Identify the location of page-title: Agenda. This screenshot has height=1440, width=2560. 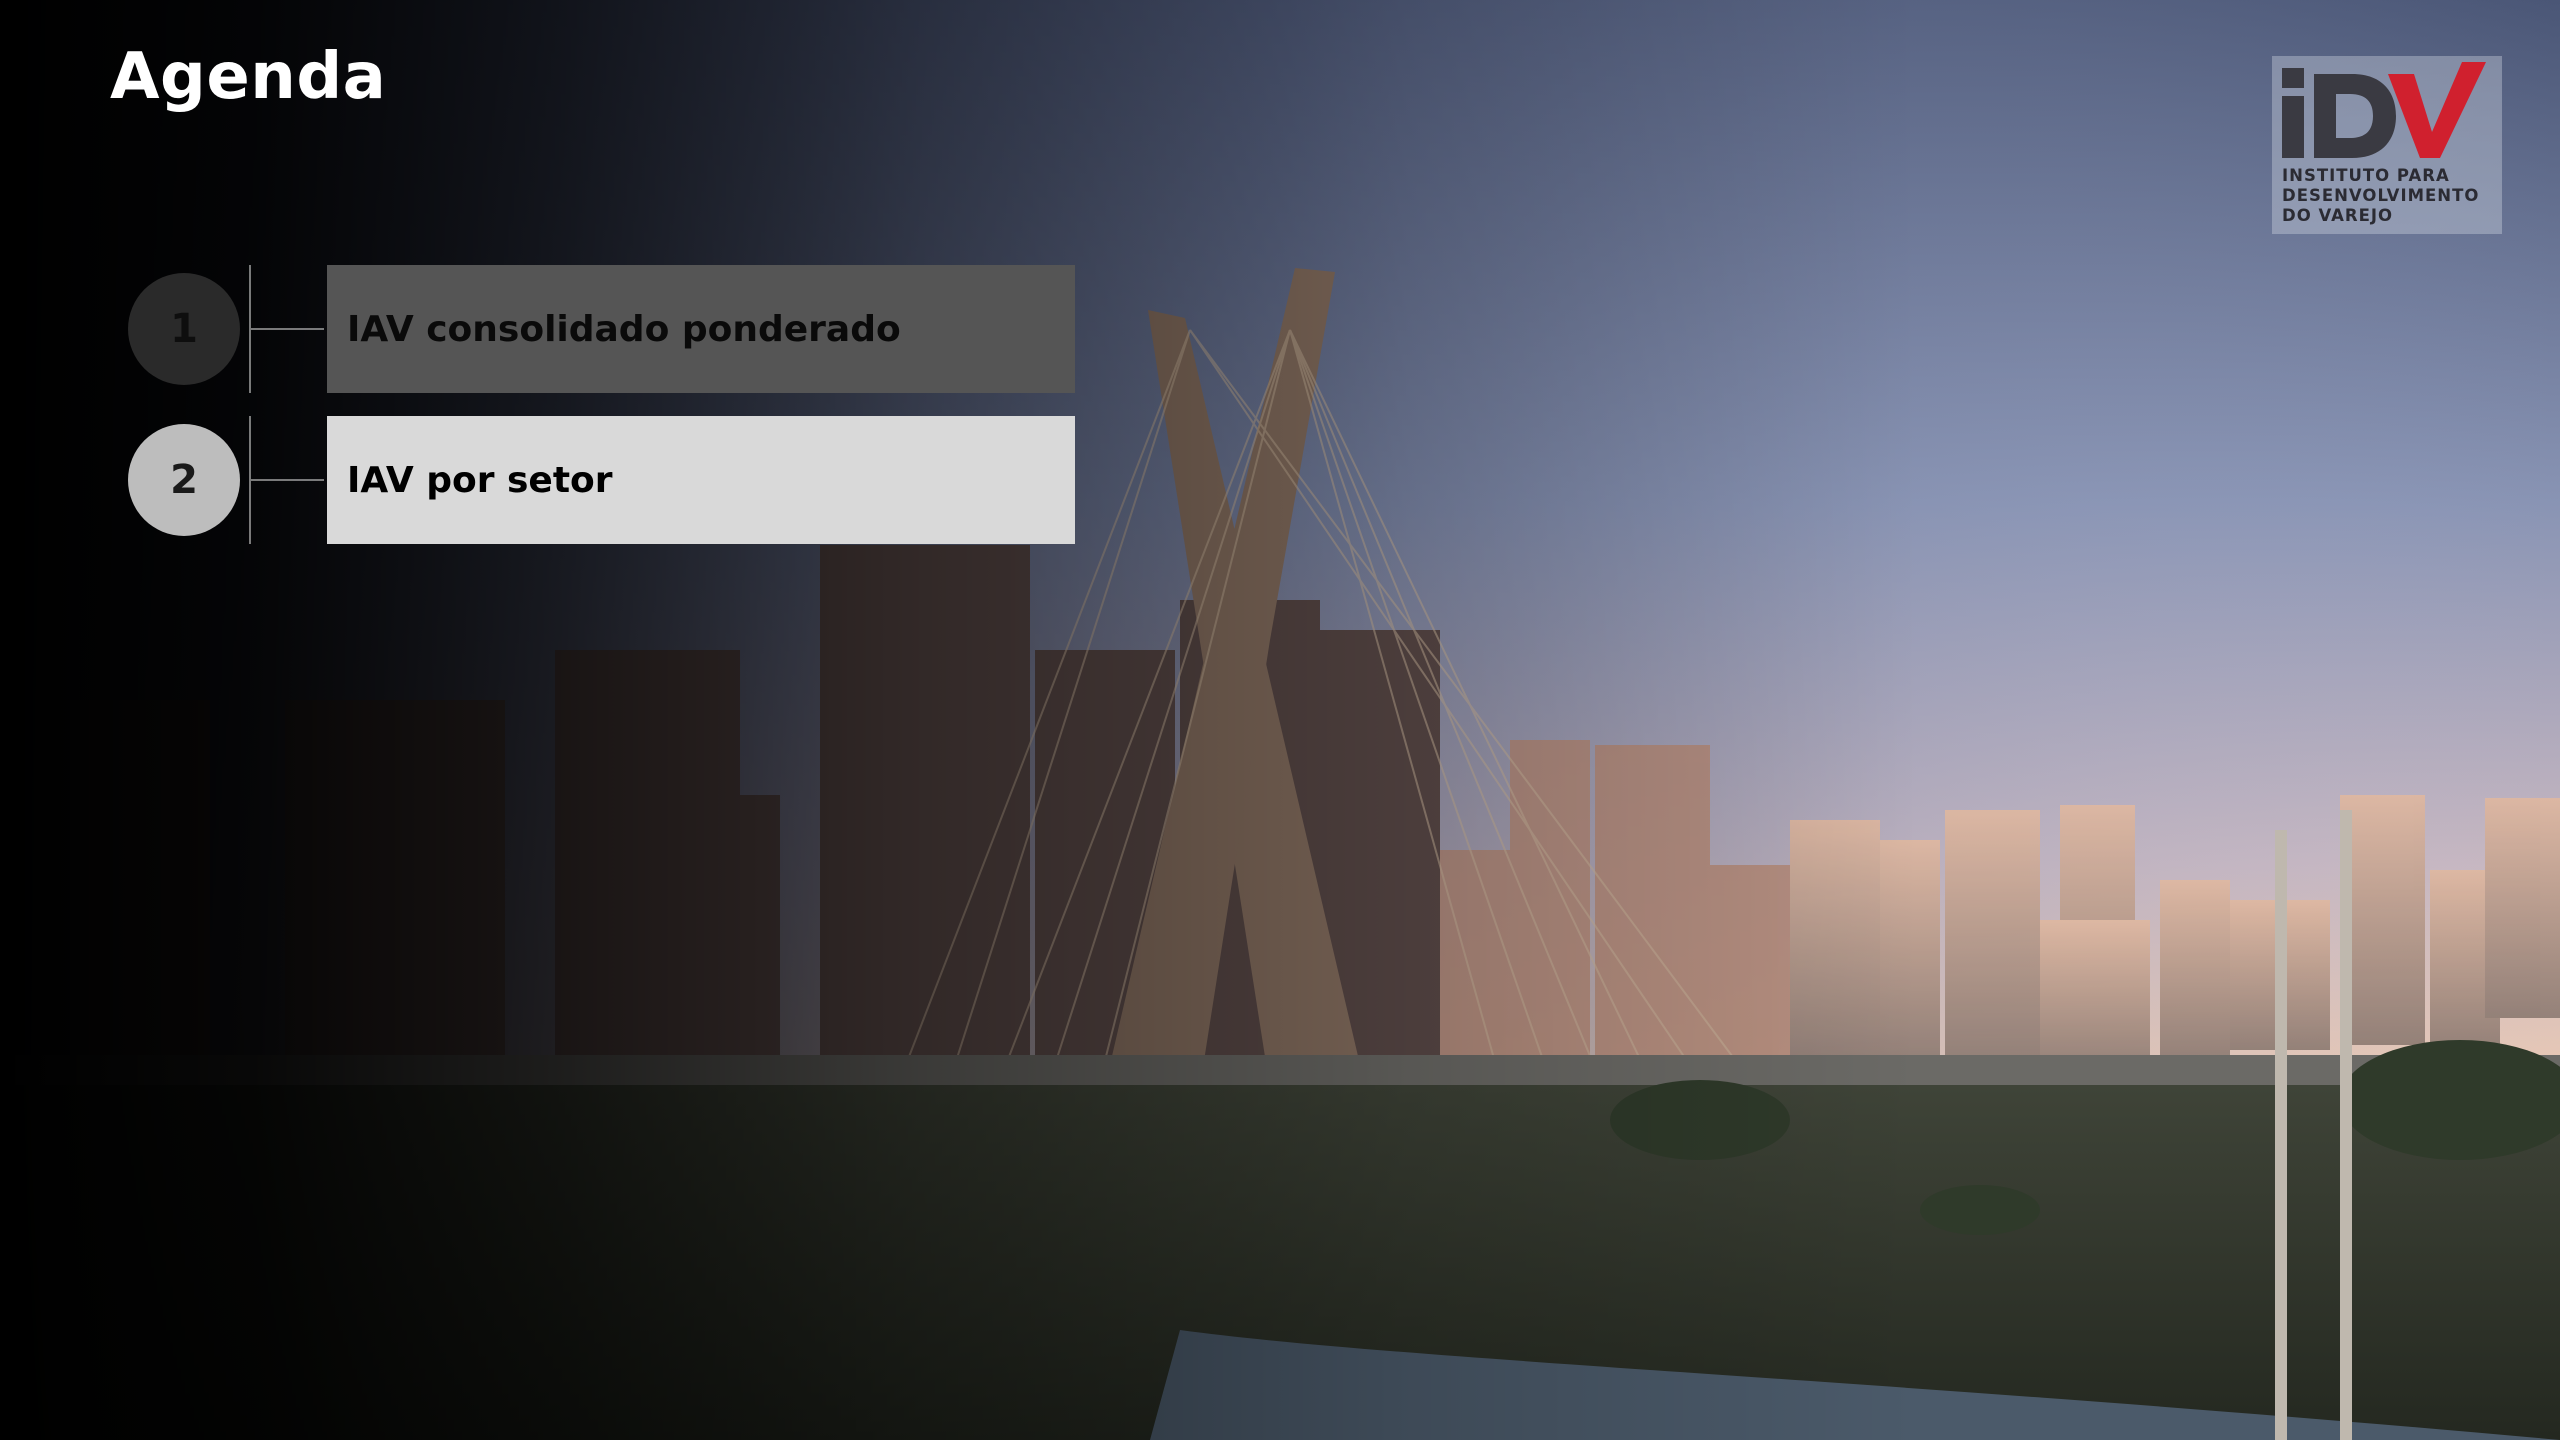
(248, 77).